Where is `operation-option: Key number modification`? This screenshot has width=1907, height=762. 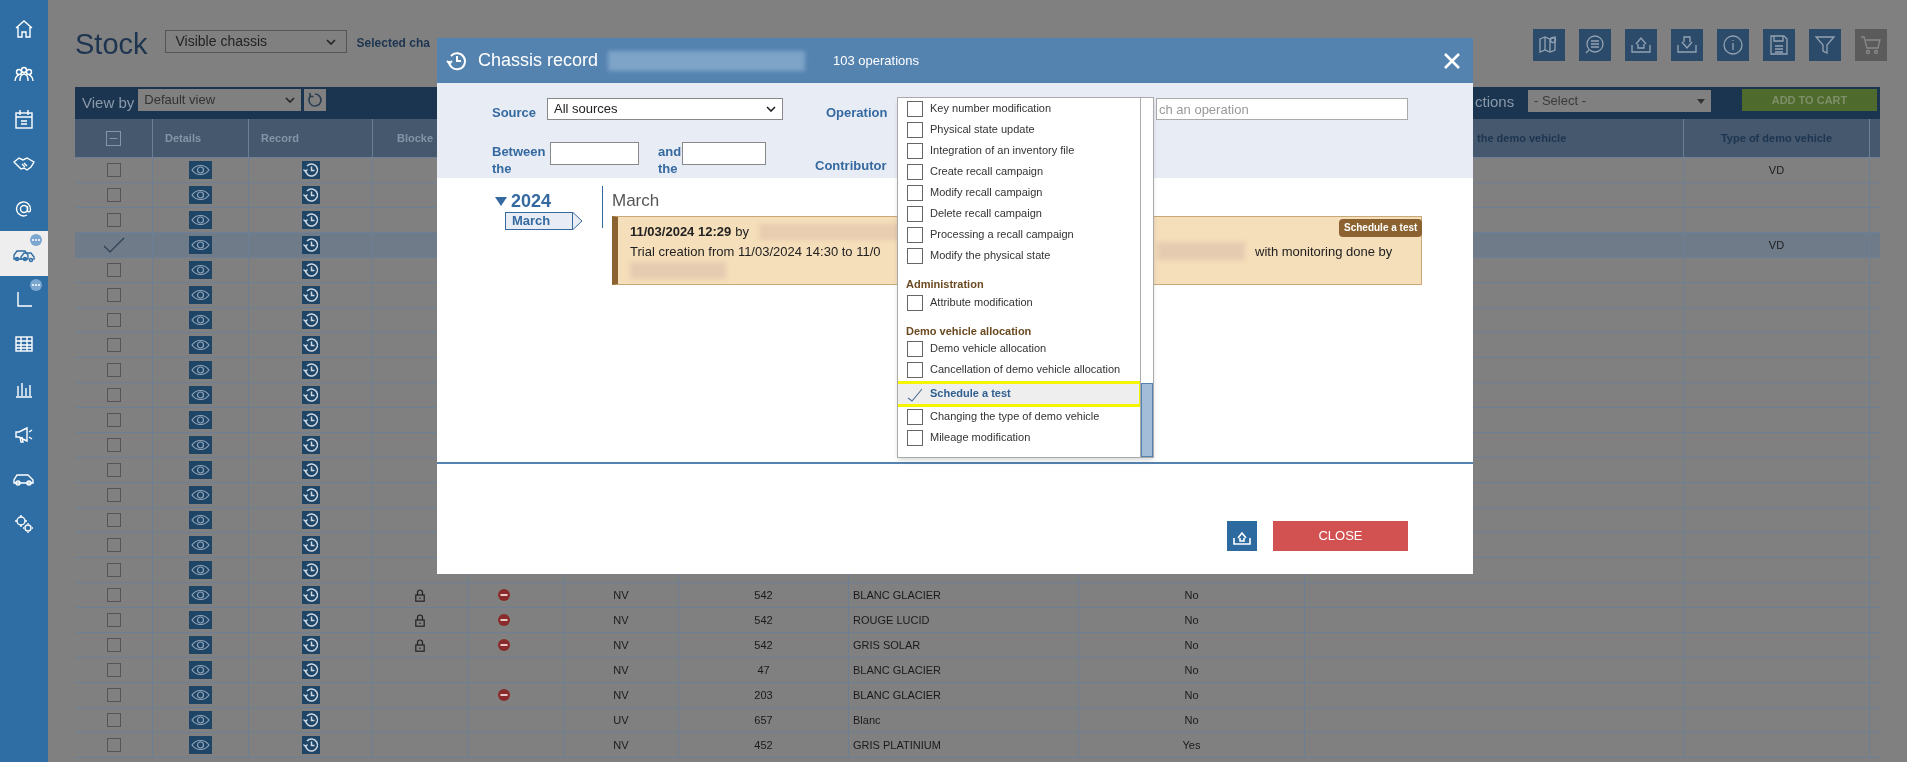 operation-option: Key number modification is located at coordinates (1019, 109).